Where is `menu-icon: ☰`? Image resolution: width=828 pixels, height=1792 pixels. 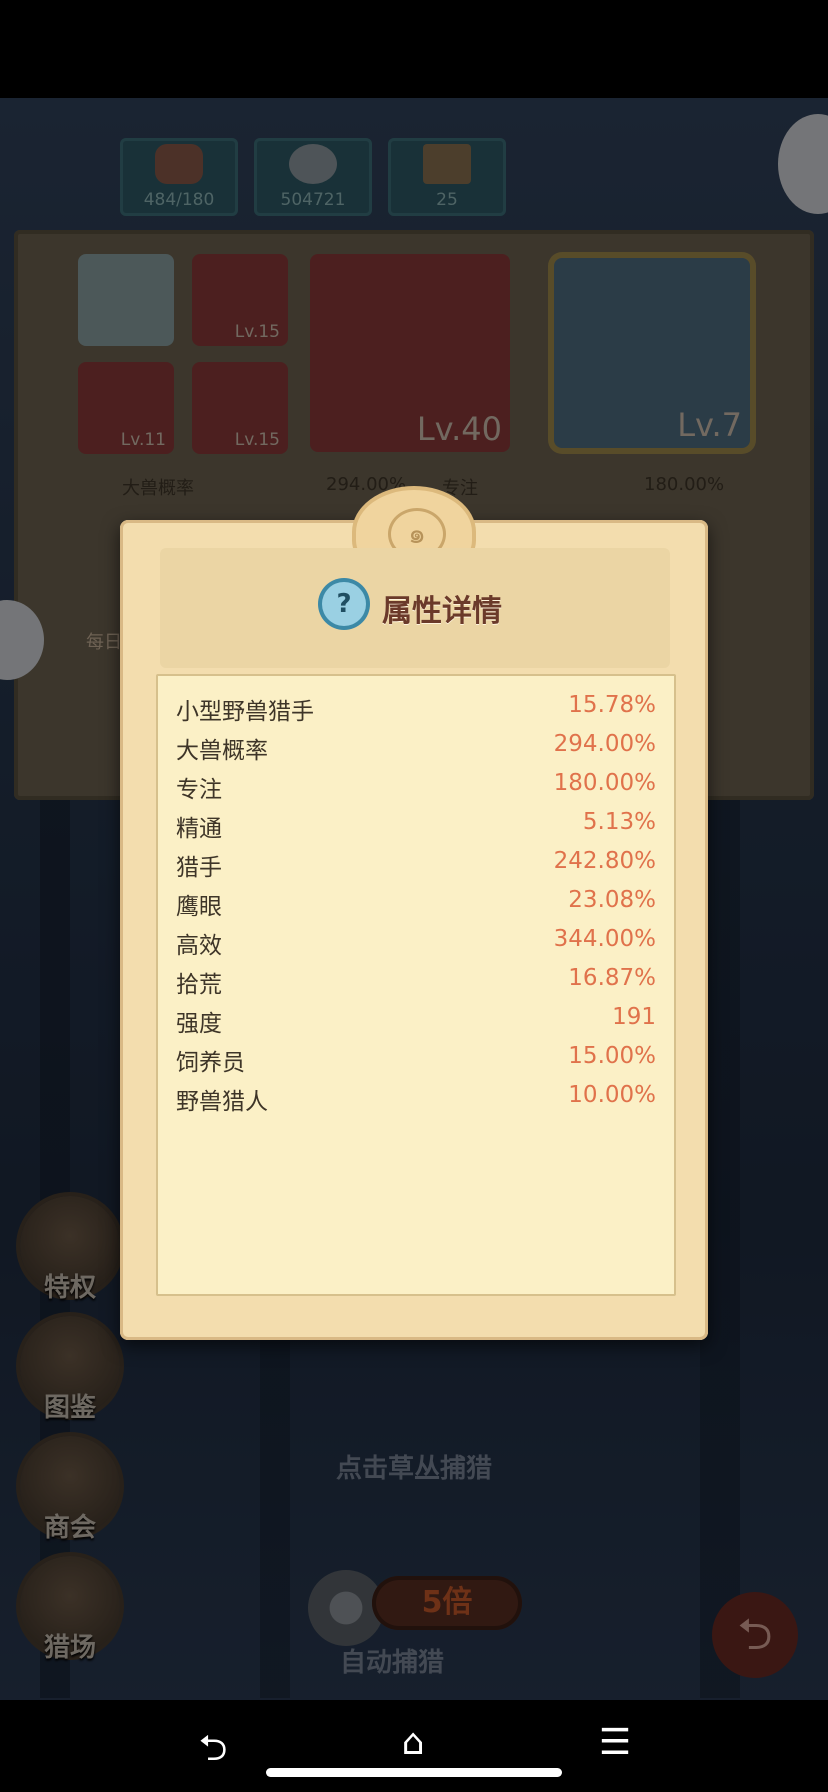
menu-icon: ☰ is located at coordinates (615, 1742).